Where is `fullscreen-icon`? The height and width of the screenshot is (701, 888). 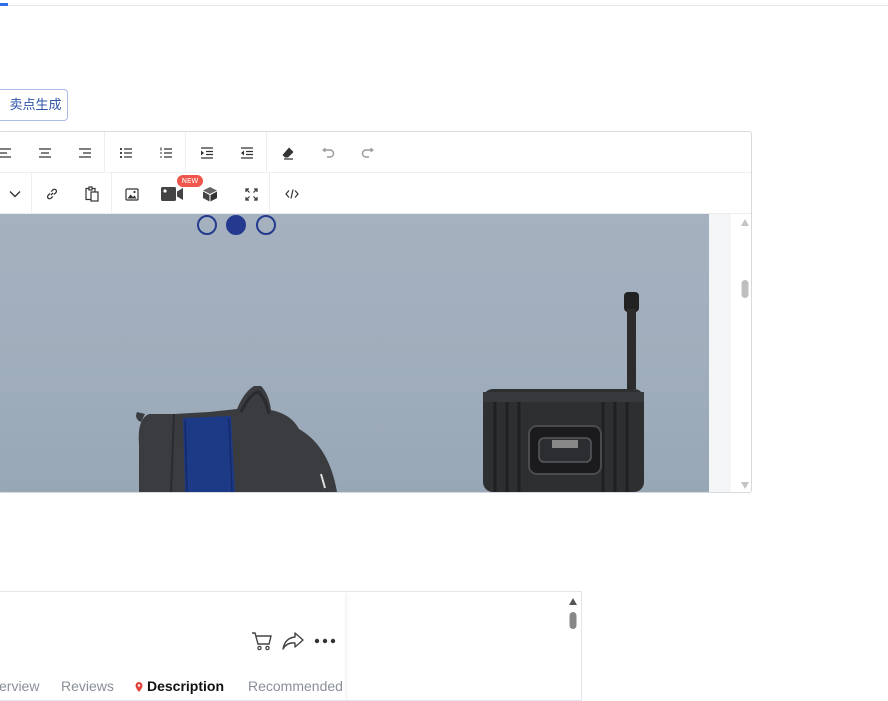
fullscreen-icon is located at coordinates (251, 194).